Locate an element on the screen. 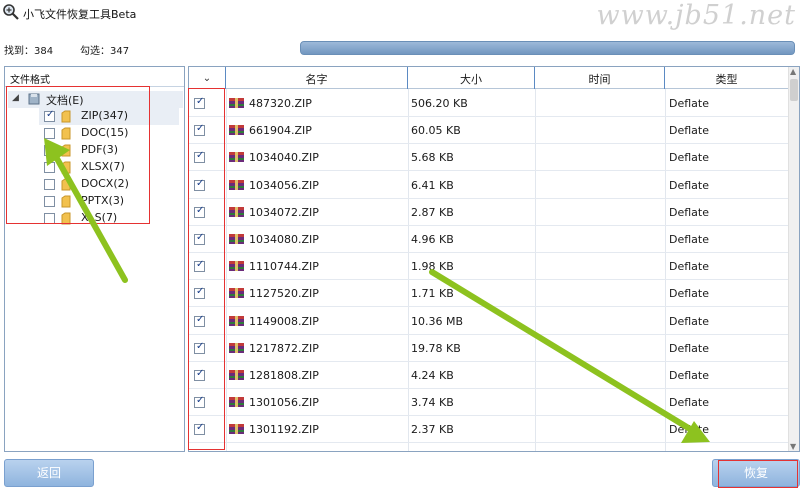 This screenshot has height=494, width=800. file-name-cell: 1301056.ZIP is located at coordinates (284, 403).